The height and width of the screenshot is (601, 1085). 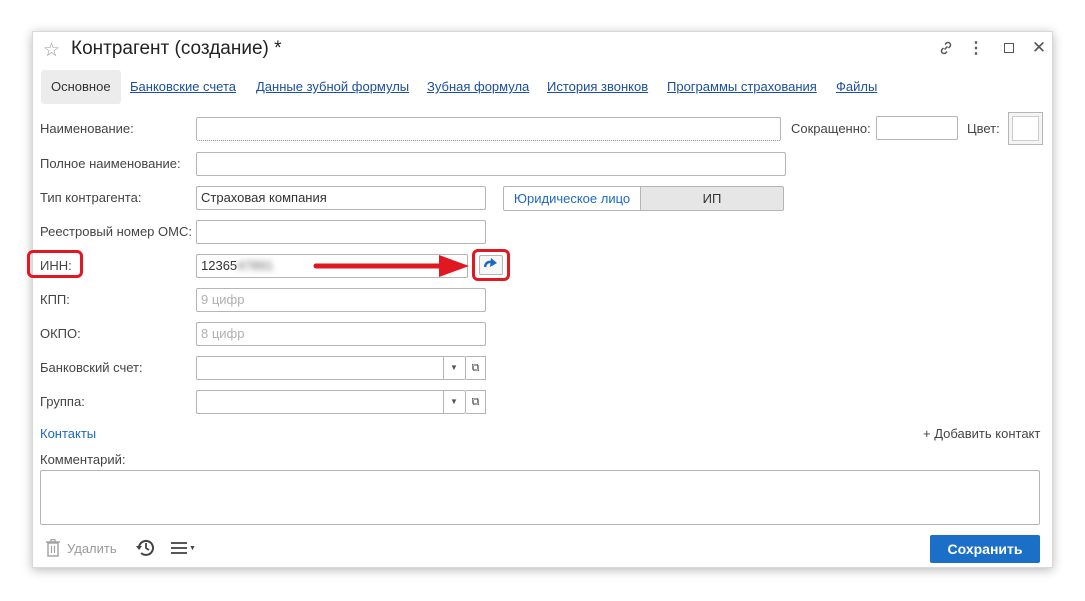 What do you see at coordinates (983, 128) in the screenshot?
I see `color-label: Цвет:` at bounding box center [983, 128].